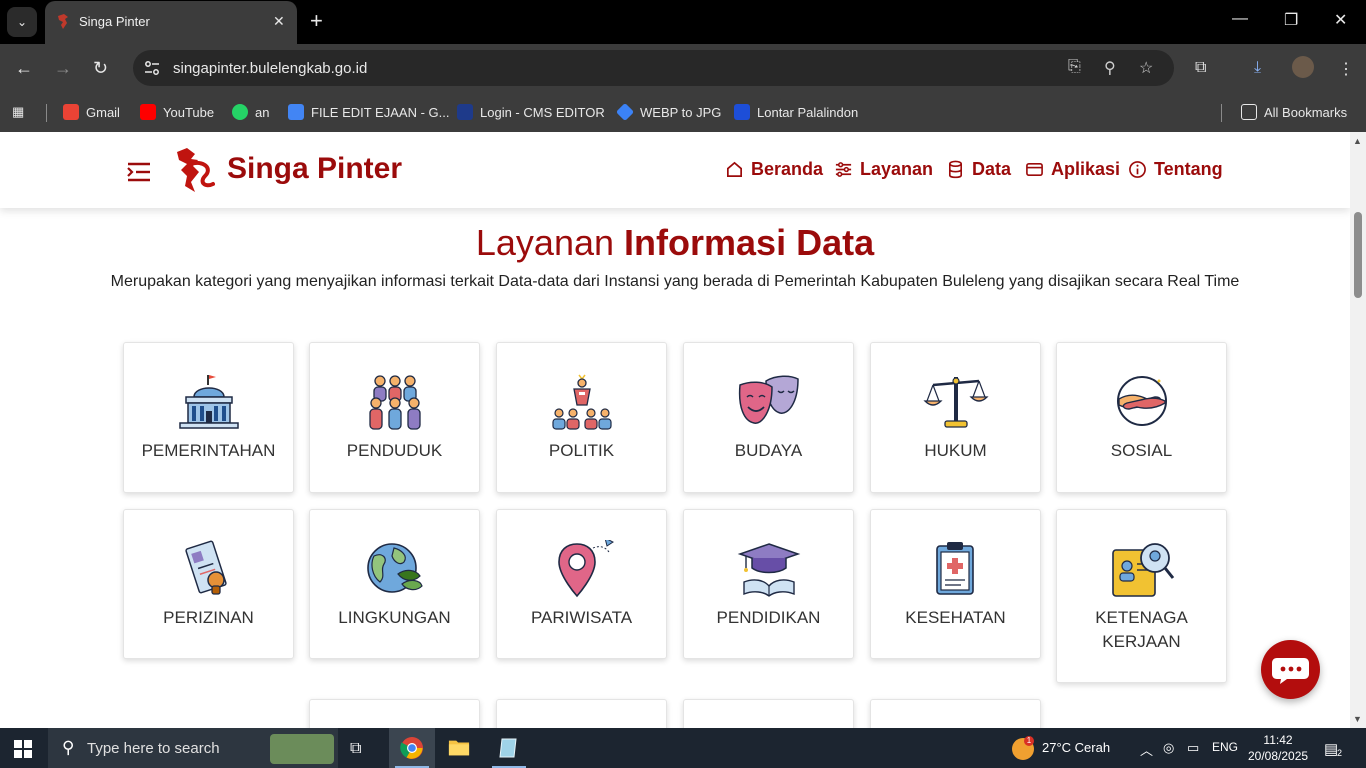  I want to click on weather-text: 27°C Cerah, so click(1076, 747).